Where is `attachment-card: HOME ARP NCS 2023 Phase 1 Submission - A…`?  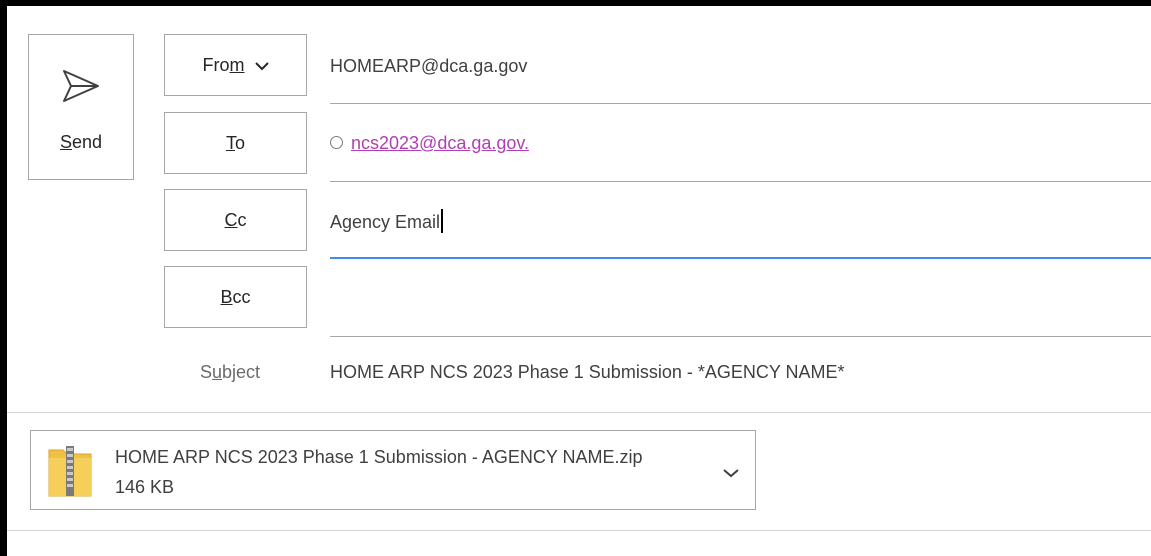 attachment-card: HOME ARP NCS 2023 Phase 1 Submission - A… is located at coordinates (393, 470).